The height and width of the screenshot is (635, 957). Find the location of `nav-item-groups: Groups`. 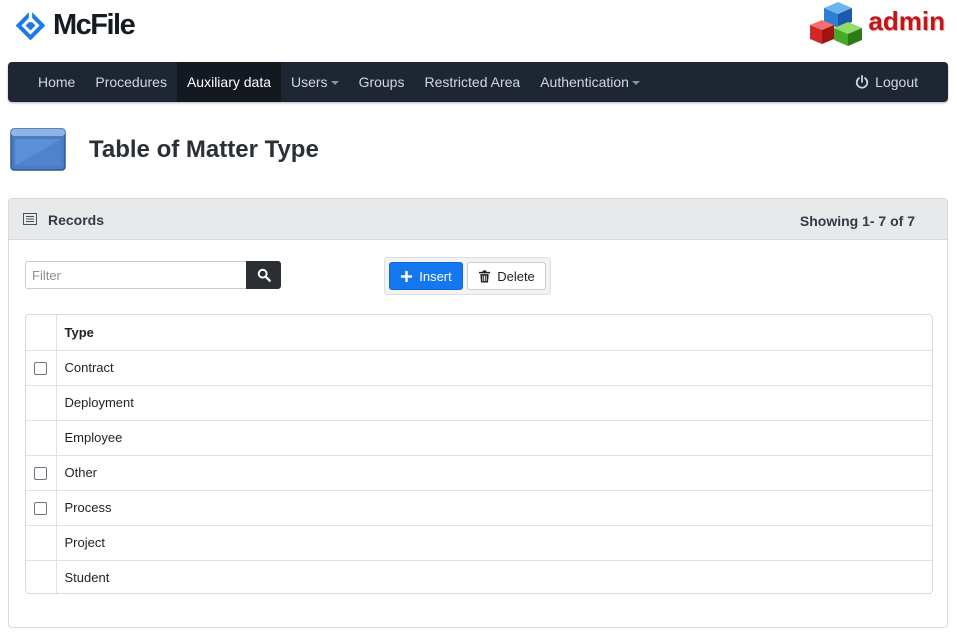

nav-item-groups: Groups is located at coordinates (382, 82).